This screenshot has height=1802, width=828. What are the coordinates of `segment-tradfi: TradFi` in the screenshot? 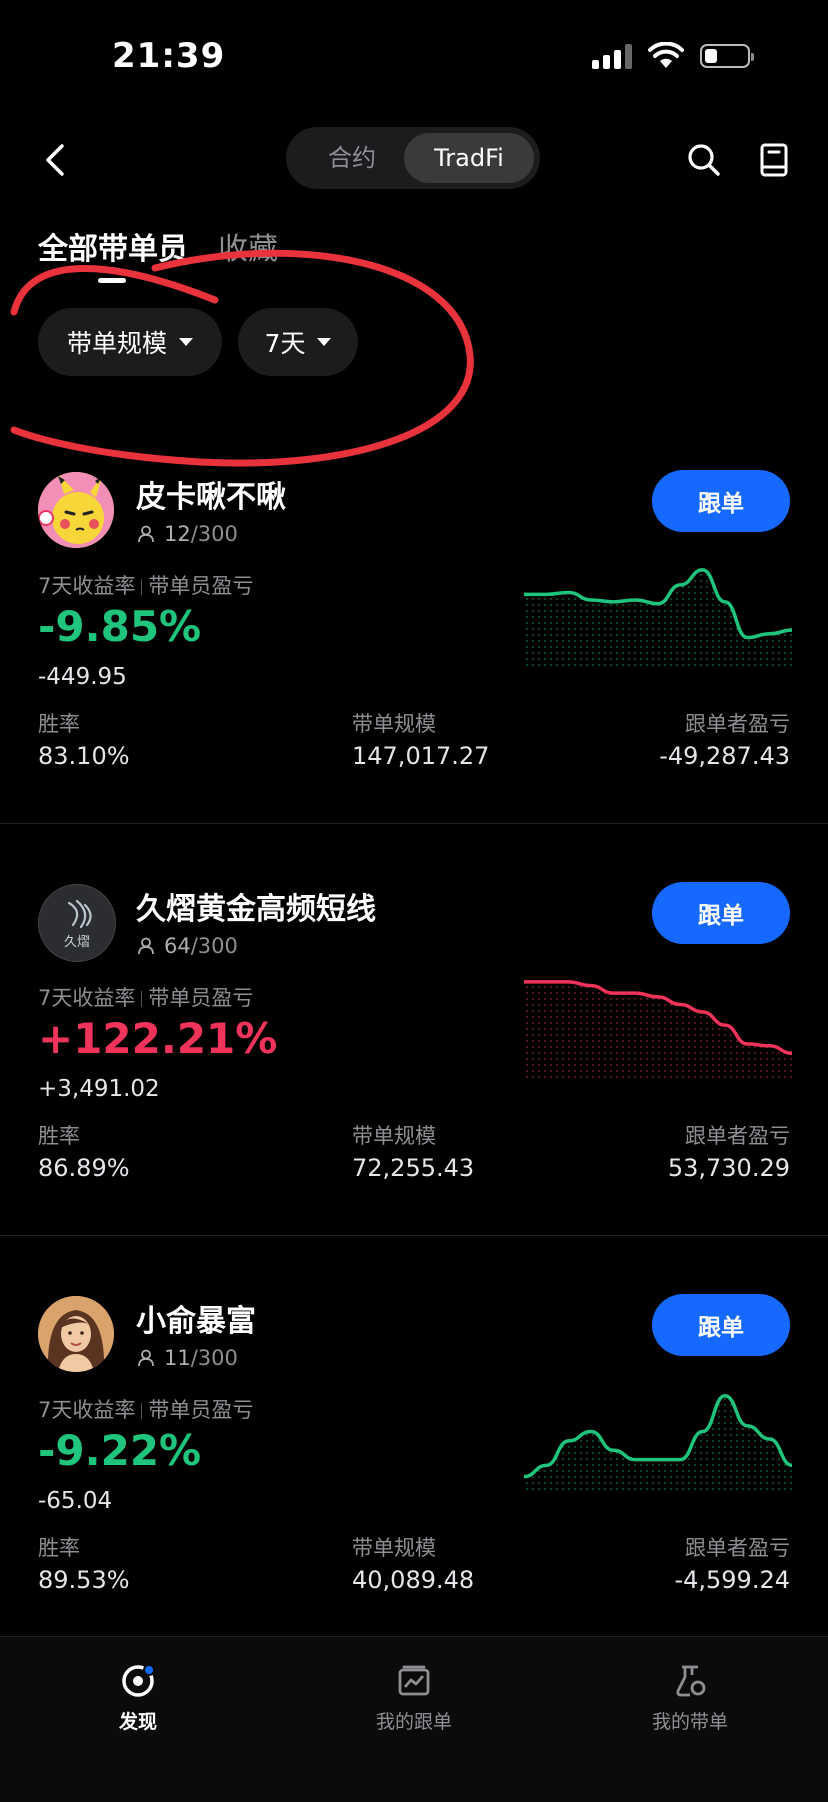 It's located at (469, 158).